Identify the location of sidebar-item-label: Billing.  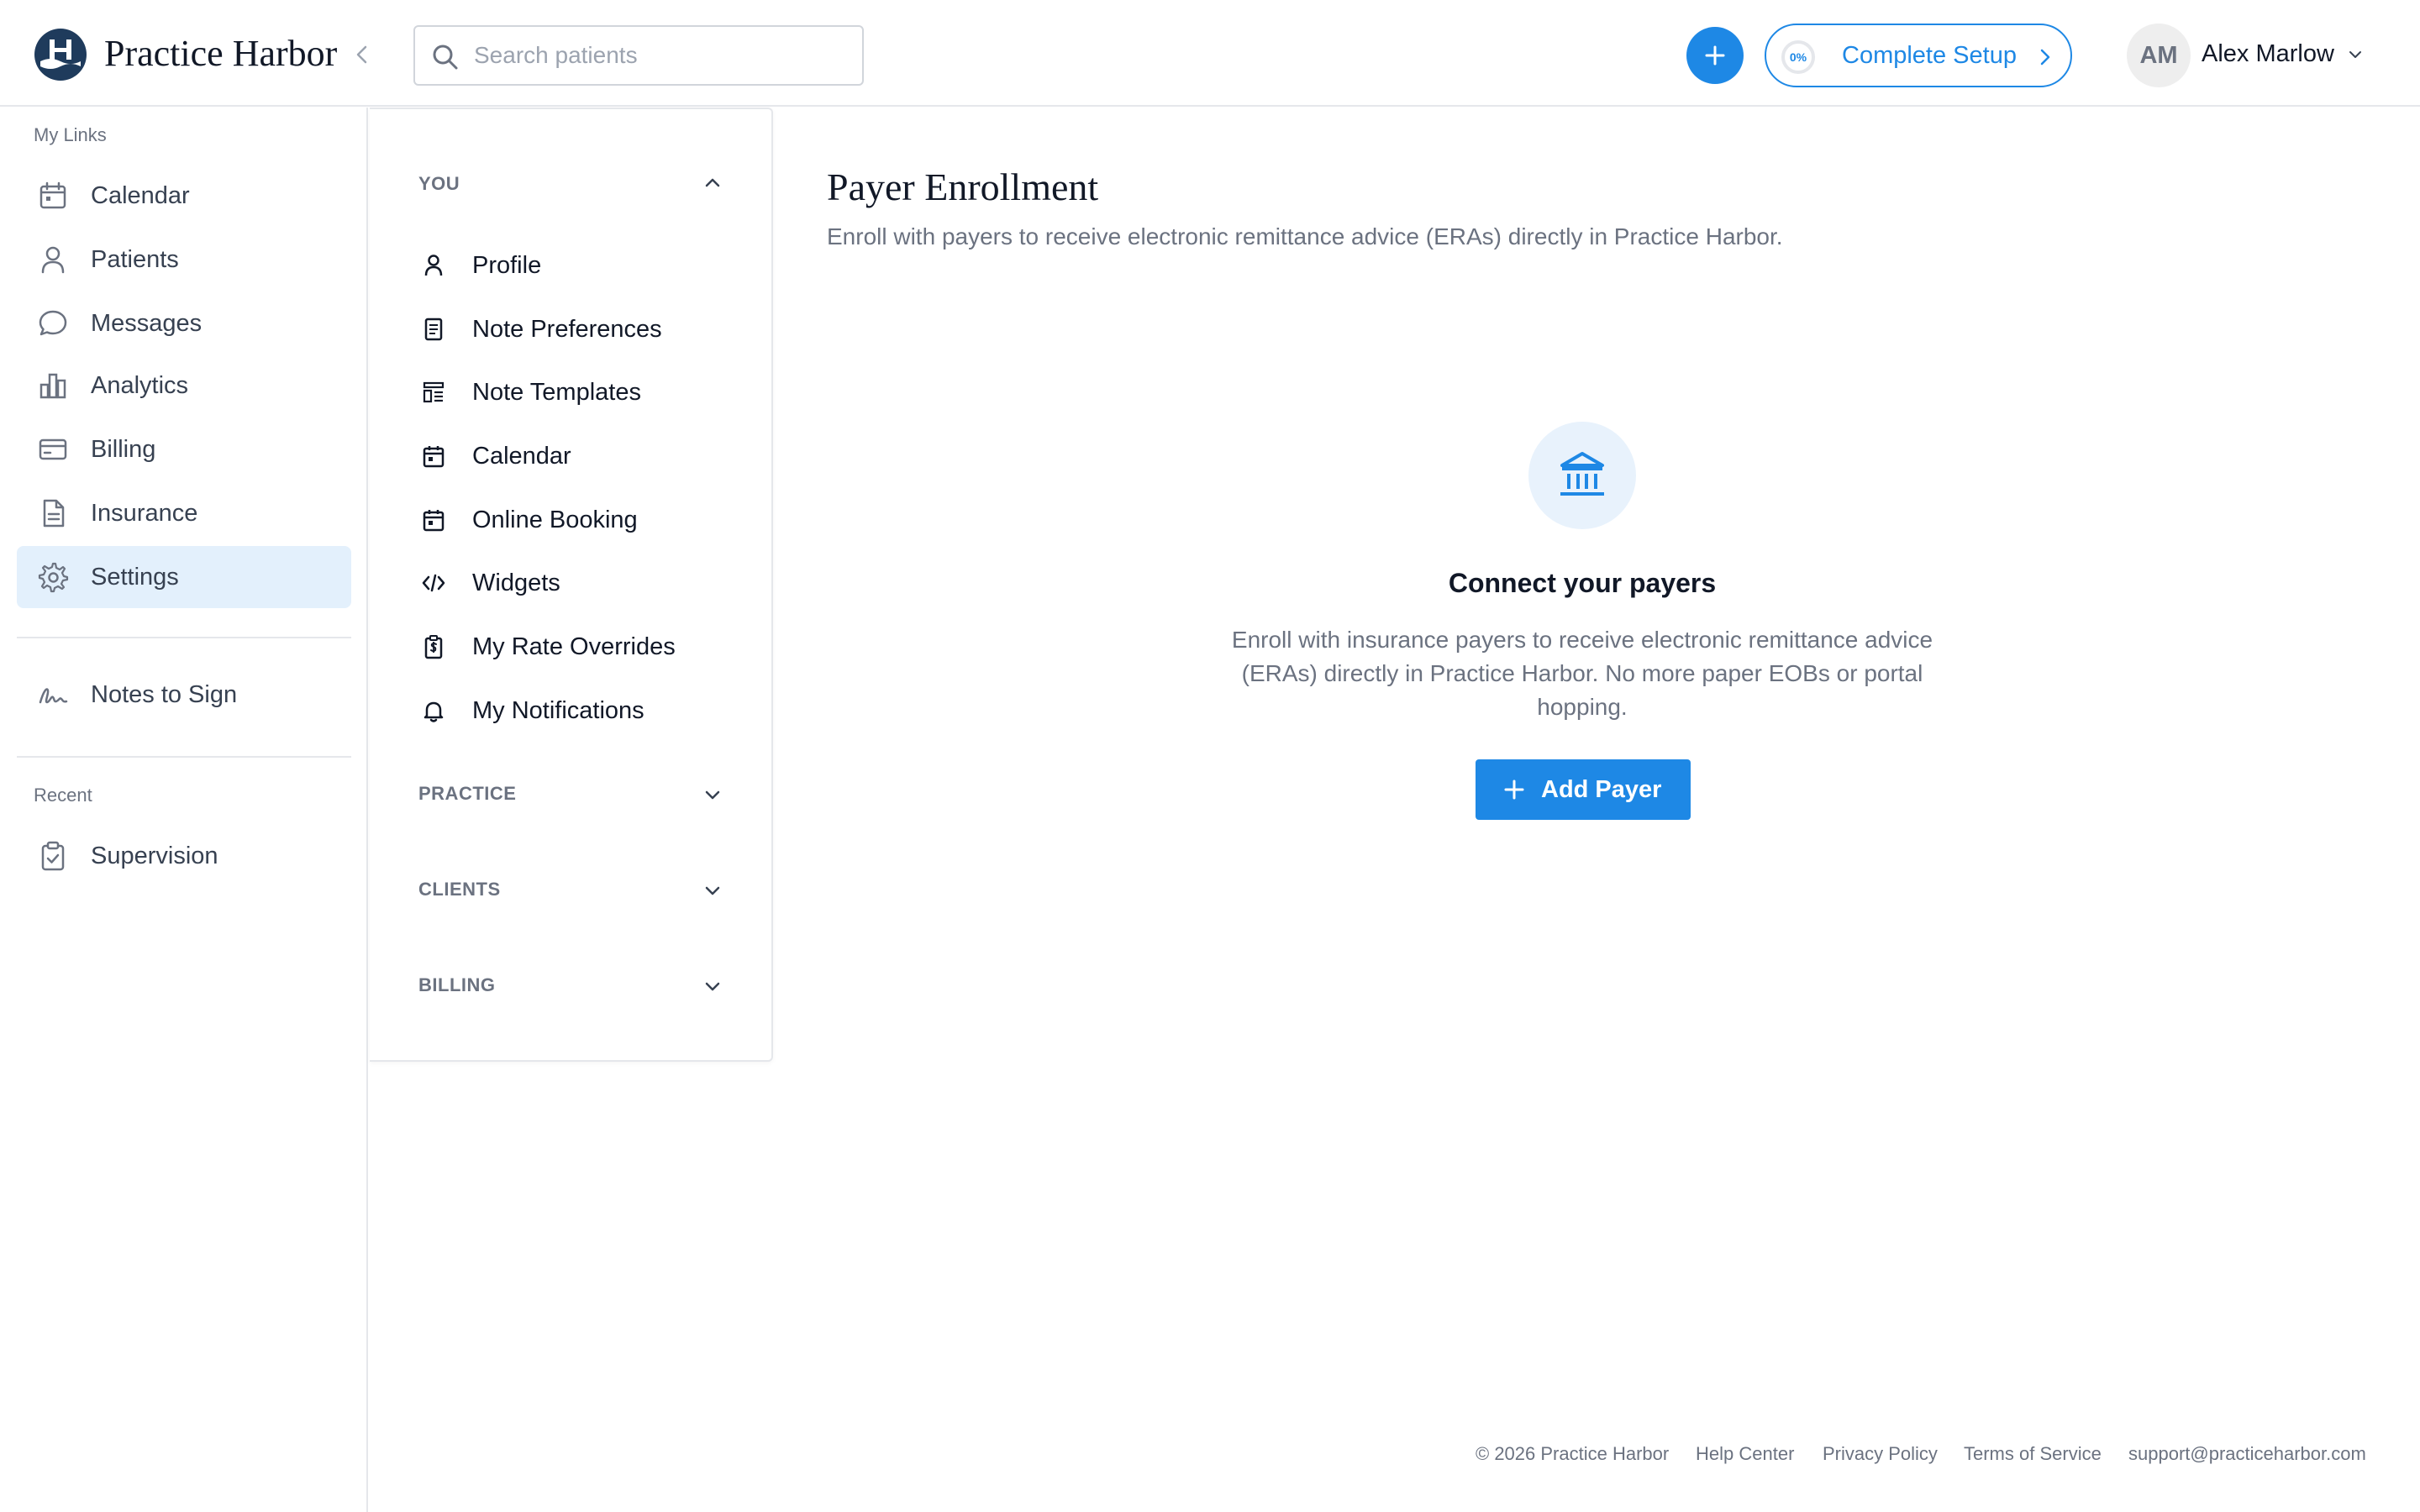
(124, 449).